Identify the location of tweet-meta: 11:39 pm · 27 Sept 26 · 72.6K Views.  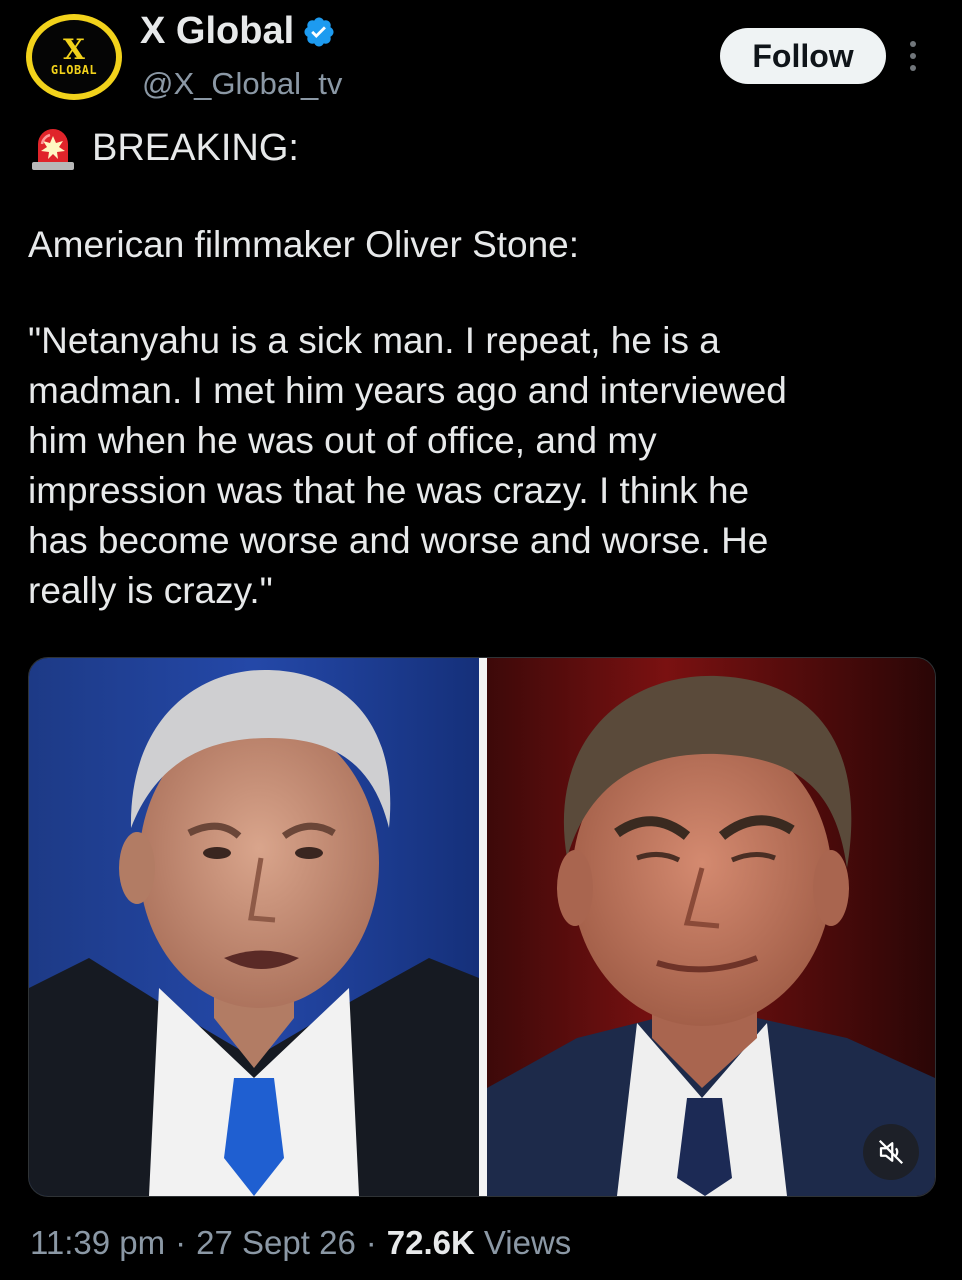
(300, 1243).